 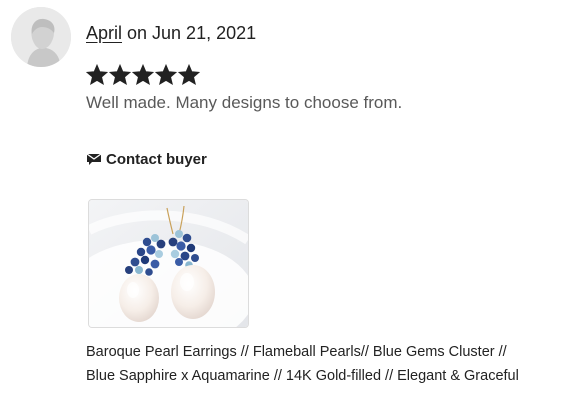 I want to click on reviewer-name-link: April, so click(x=104, y=33).